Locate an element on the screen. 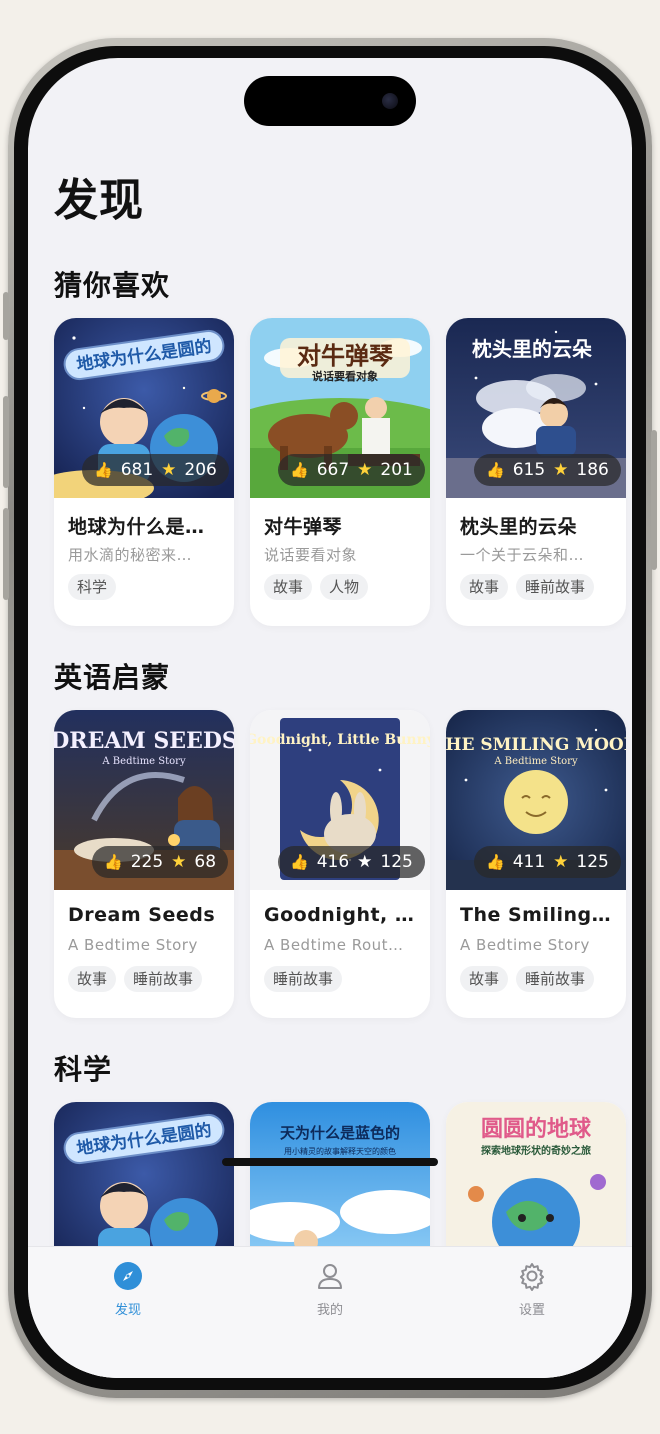 The width and height of the screenshot is (660, 1434). page-title: 发现 is located at coordinates (99, 200).